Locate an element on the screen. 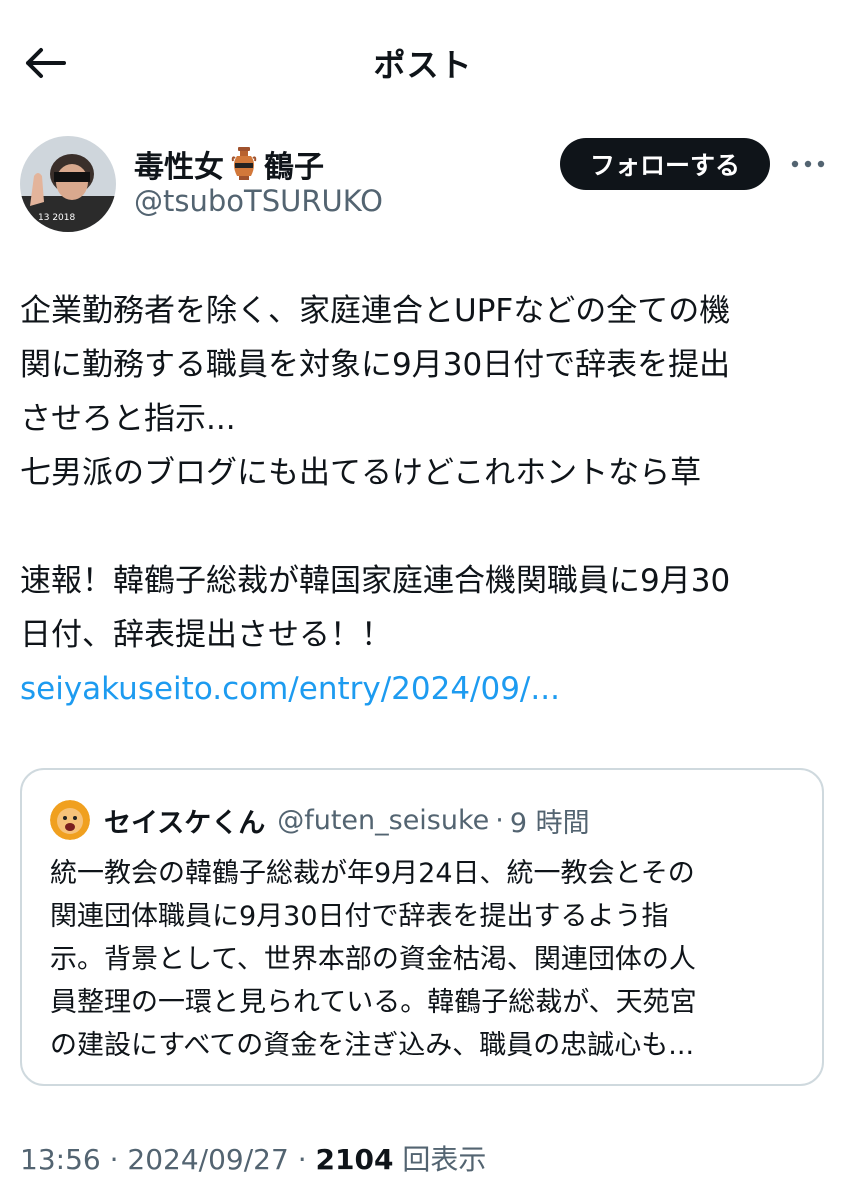 The image size is (846, 1200). more-options-button is located at coordinates (808, 164).